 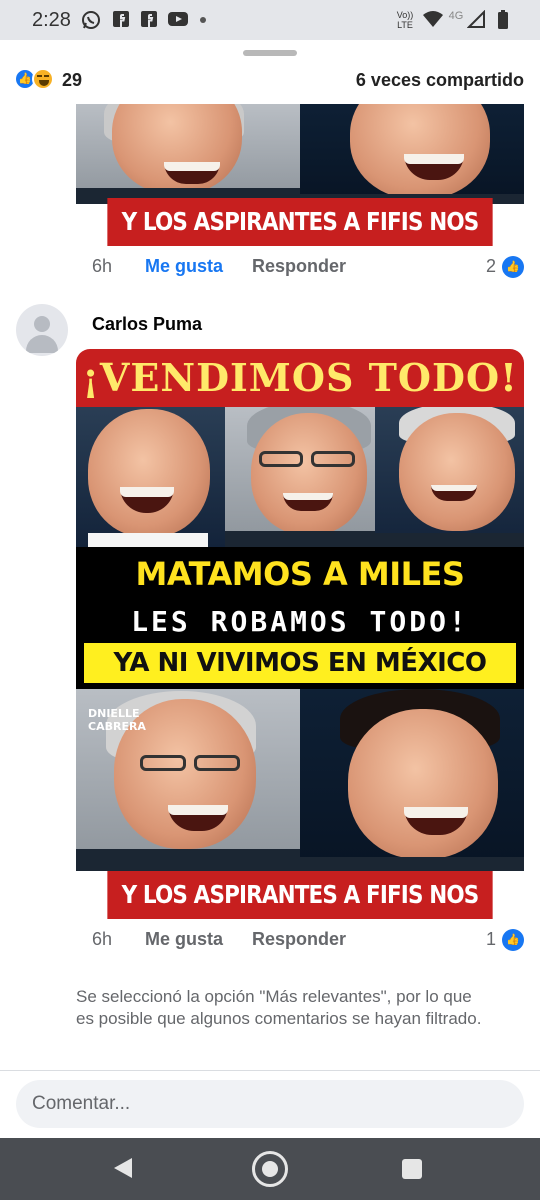 What do you see at coordinates (412, 1169) in the screenshot?
I see `recents-icon` at bounding box center [412, 1169].